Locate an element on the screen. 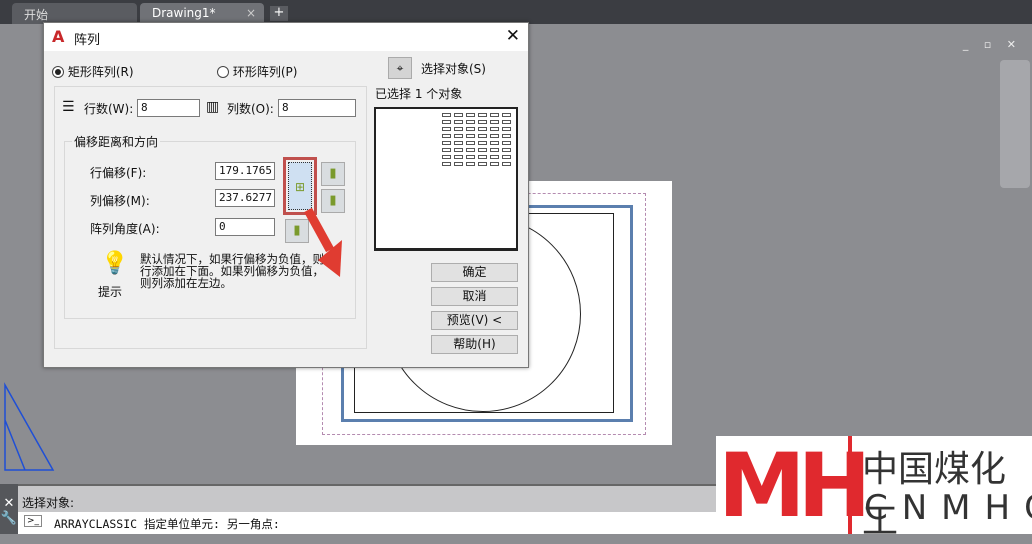 This screenshot has height=544, width=1032. rect-array-radio: 矩形阵列(R) is located at coordinates (93, 71).